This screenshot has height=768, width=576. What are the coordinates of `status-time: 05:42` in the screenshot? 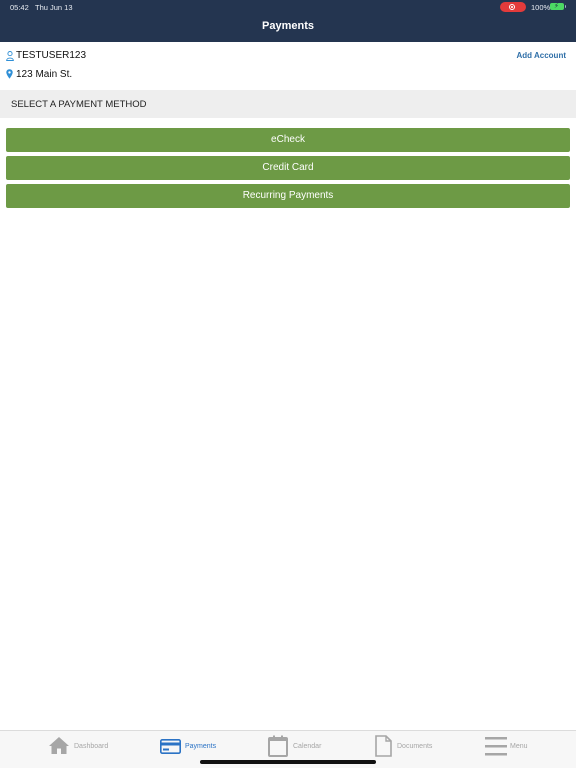 It's located at (19, 7).